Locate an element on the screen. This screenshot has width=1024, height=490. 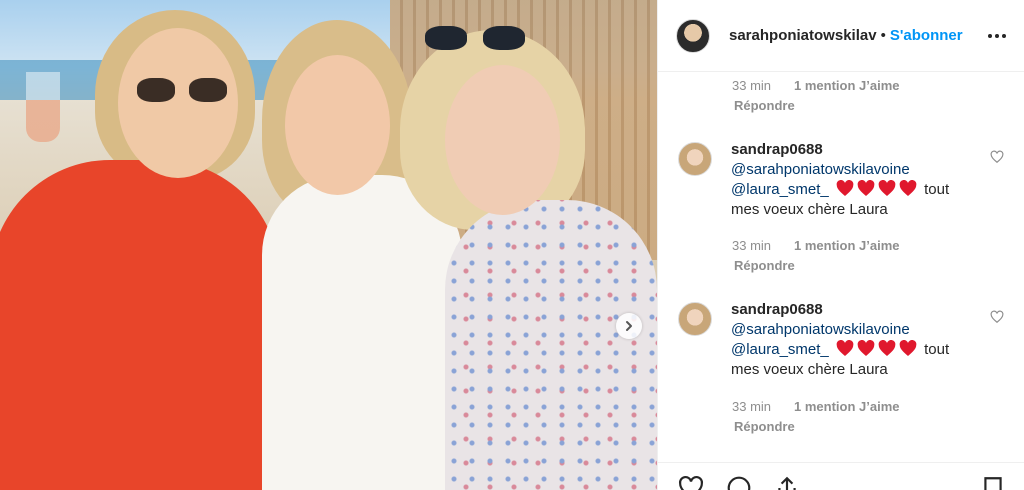
next-photo-button is located at coordinates (629, 326).